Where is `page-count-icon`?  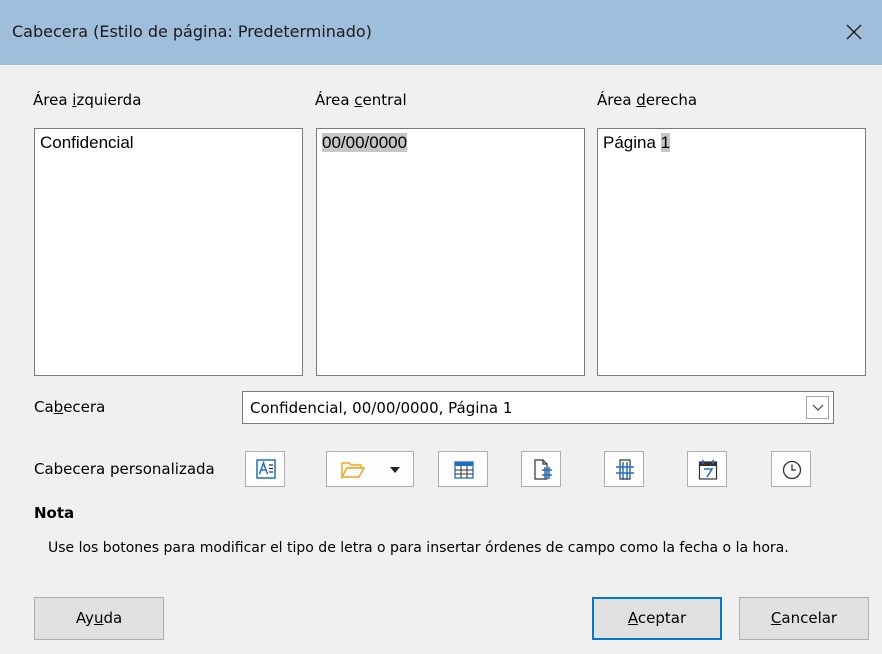
page-count-icon is located at coordinates (625, 469).